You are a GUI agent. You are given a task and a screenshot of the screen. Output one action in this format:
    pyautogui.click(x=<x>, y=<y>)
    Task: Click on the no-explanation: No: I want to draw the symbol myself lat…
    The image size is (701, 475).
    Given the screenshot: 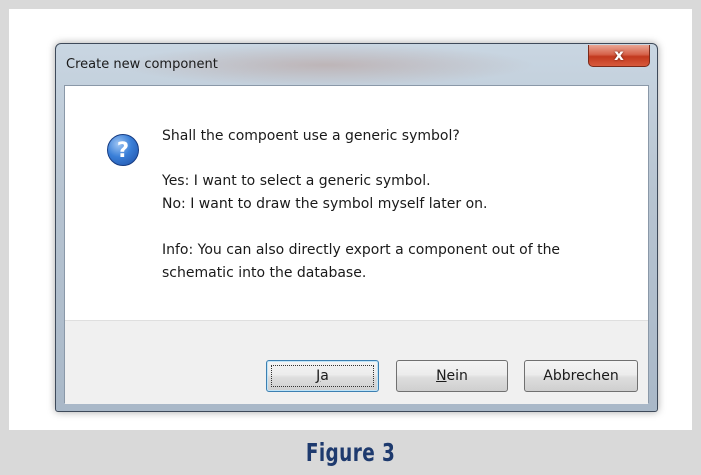 What is the action you would take?
    pyautogui.click(x=325, y=204)
    